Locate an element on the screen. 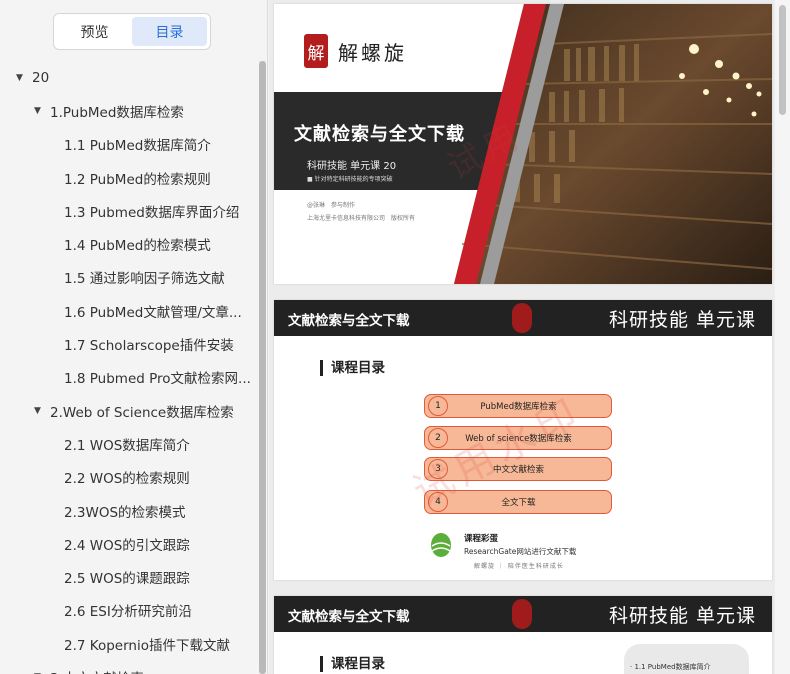 The height and width of the screenshot is (674, 790). sidebar-scrollbar-thumb is located at coordinates (262, 367).